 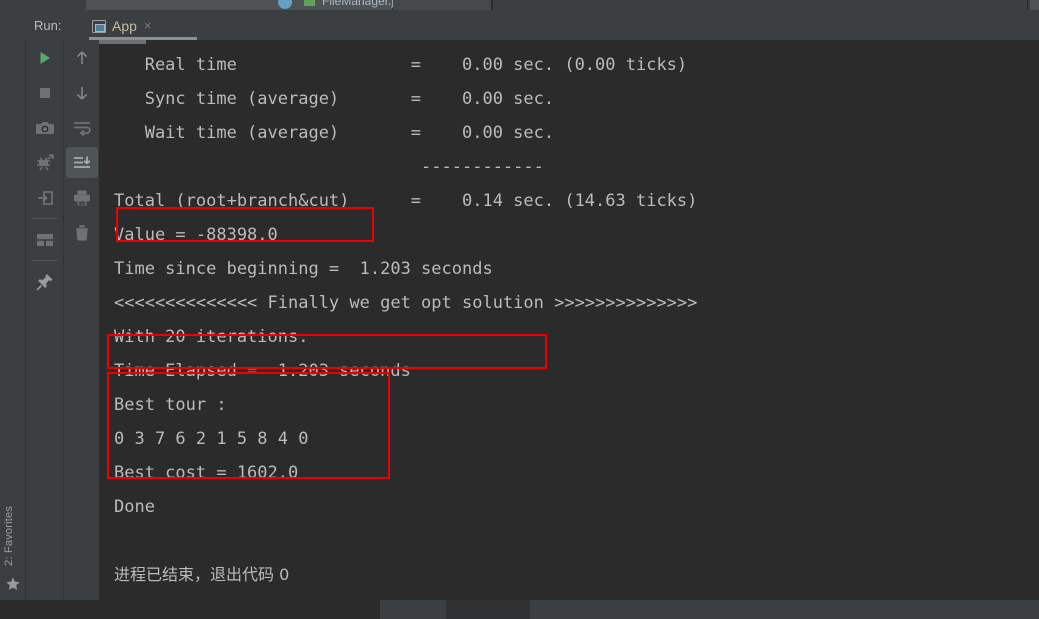 I want to click on star-icon, so click(x=13, y=584).